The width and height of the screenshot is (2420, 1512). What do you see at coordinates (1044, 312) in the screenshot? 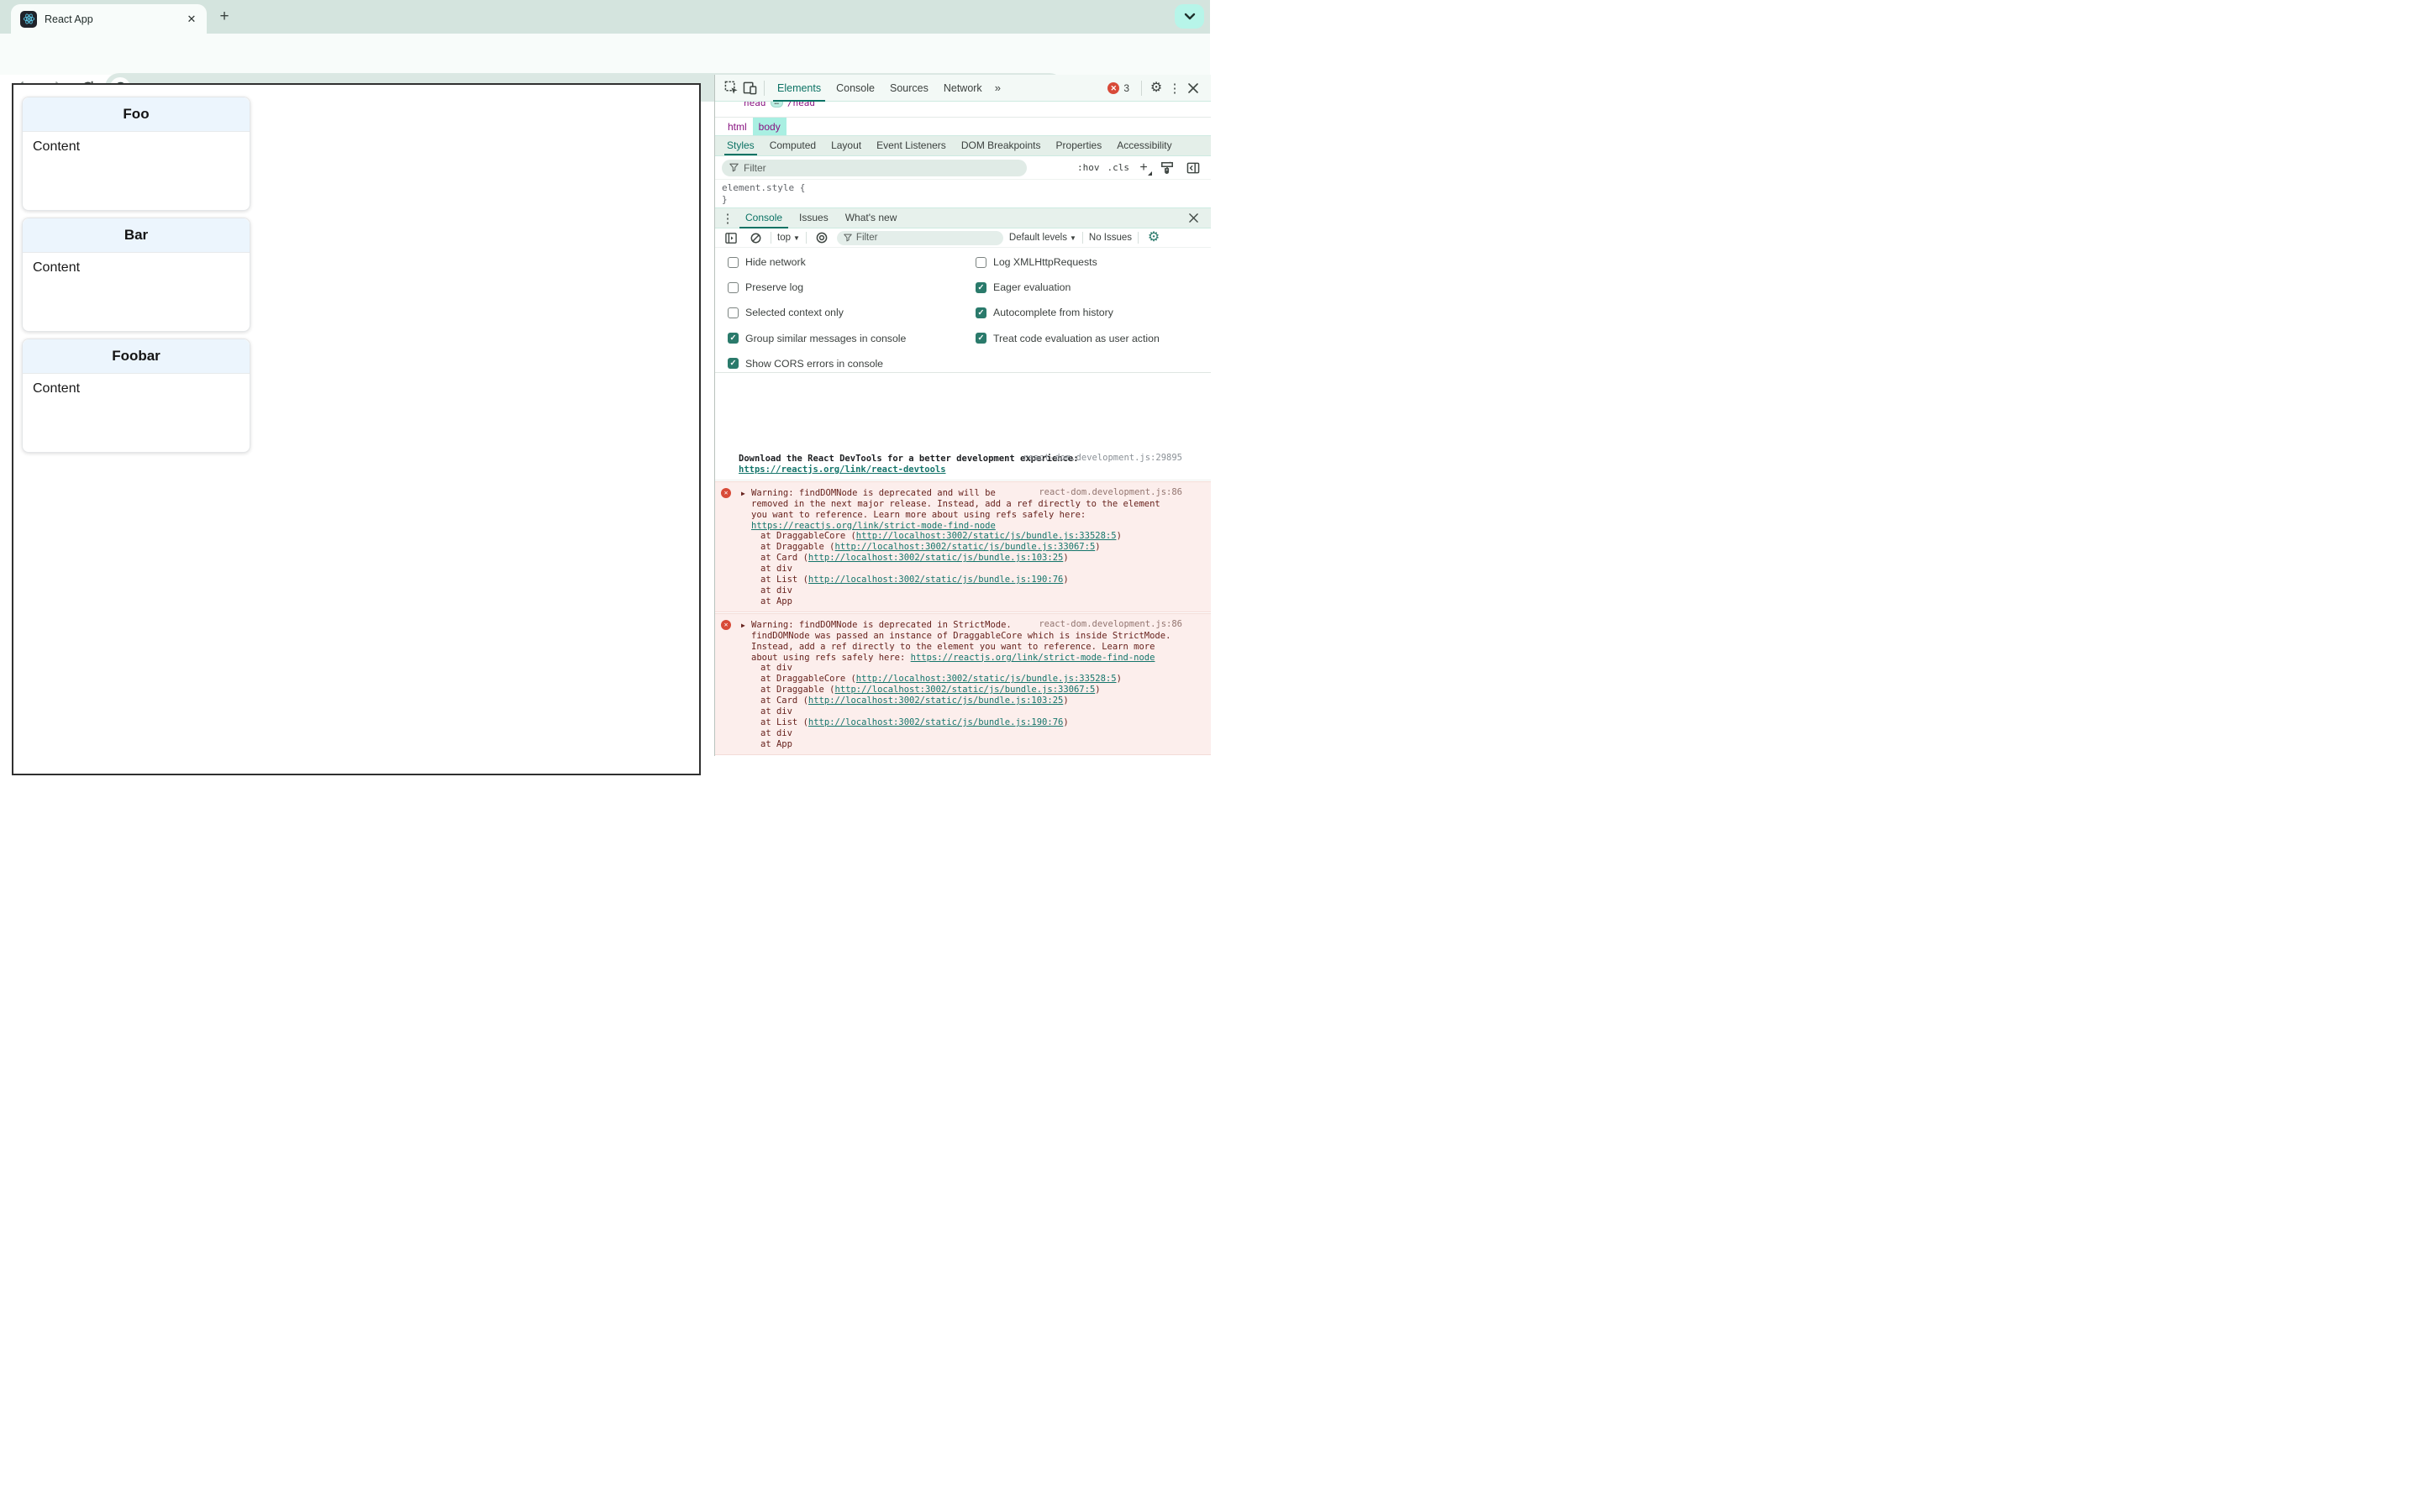
I see `console-setting: ✓ Autocomplete from history` at bounding box center [1044, 312].